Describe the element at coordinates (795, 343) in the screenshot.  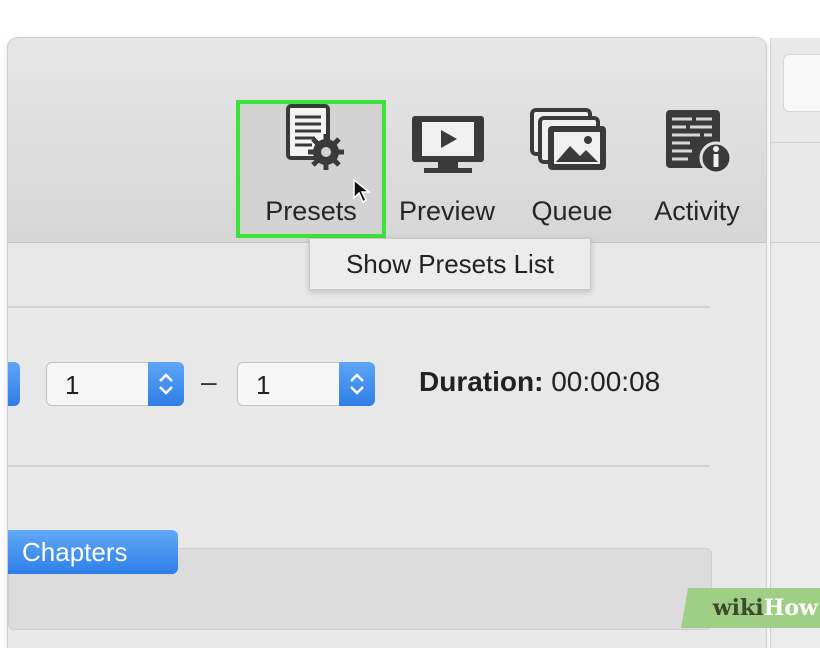
I see `background-window` at that location.